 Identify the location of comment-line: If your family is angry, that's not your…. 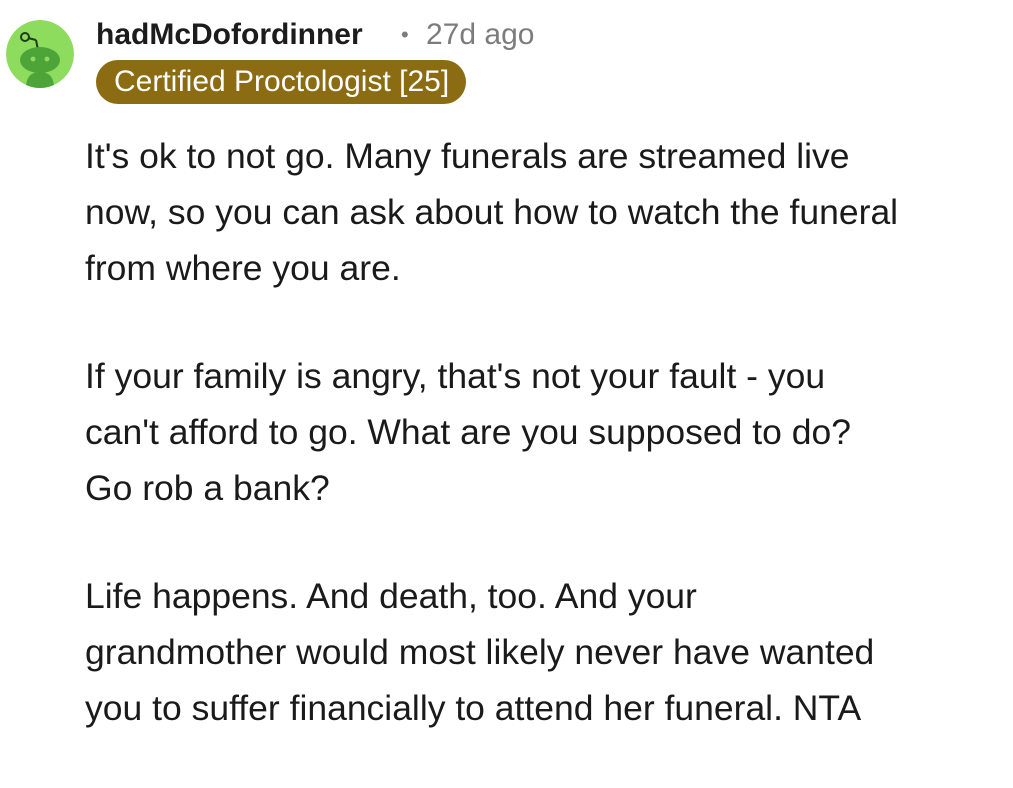
(455, 376).